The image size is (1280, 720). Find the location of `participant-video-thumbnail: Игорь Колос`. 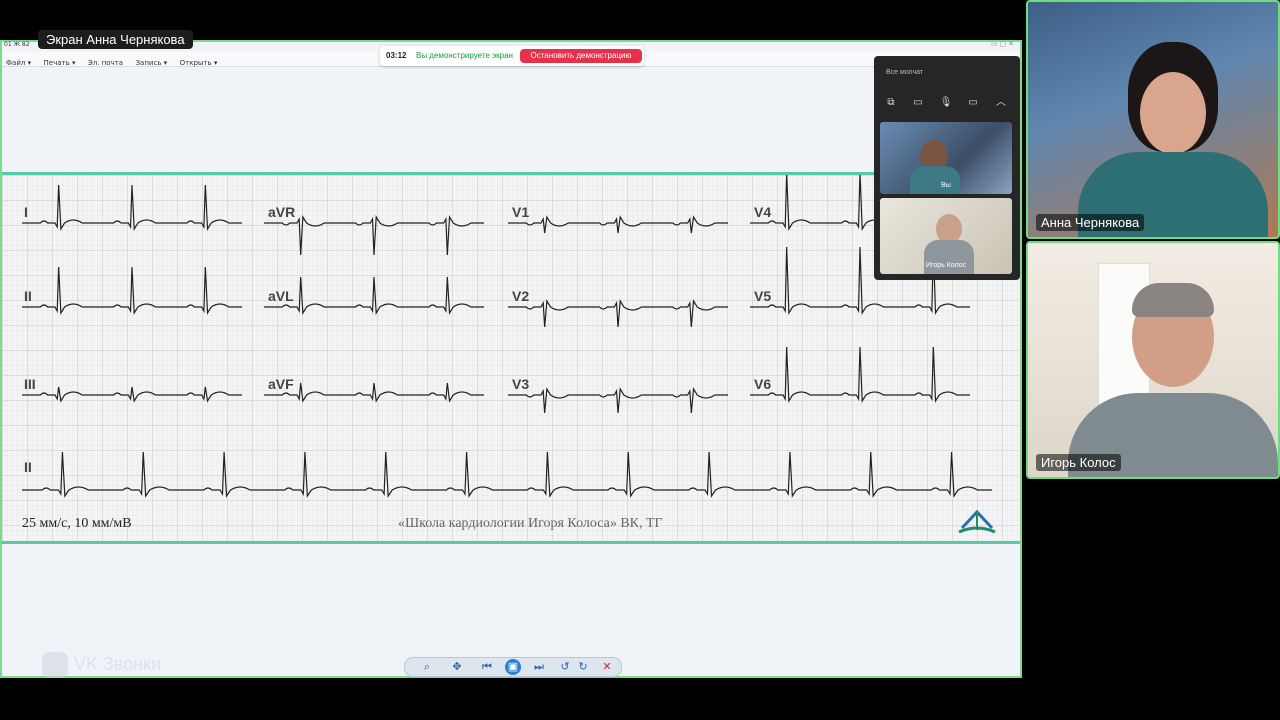

participant-video-thumbnail: Игорь Колос is located at coordinates (946, 236).